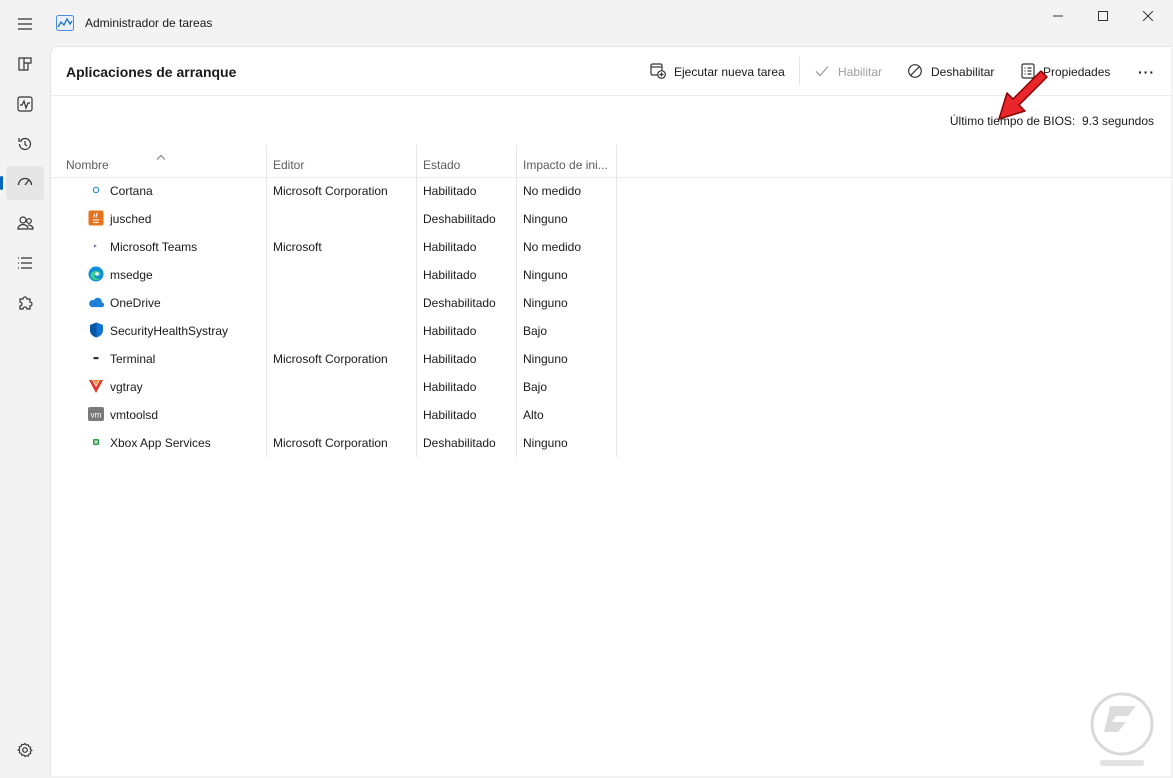 The image size is (1173, 778). I want to click on history-icon, so click(25, 145).